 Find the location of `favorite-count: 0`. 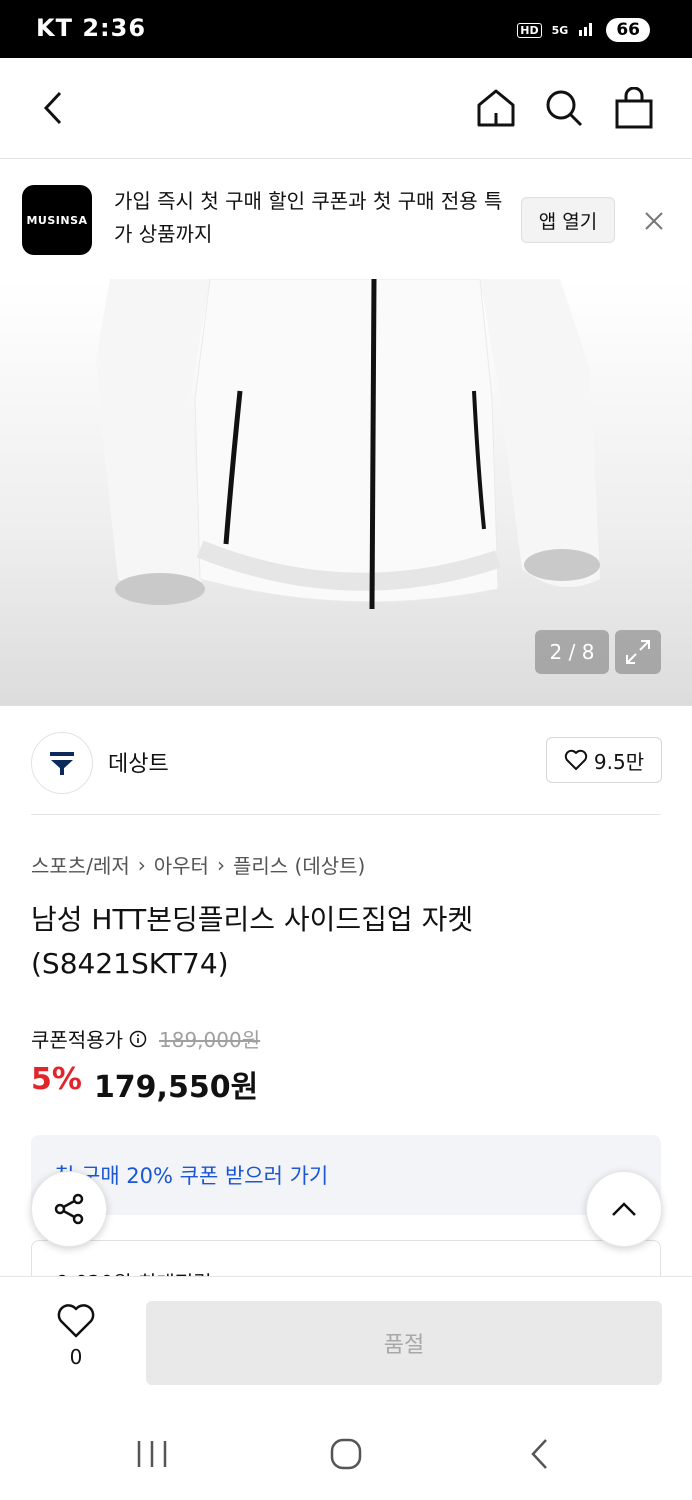

favorite-count: 0 is located at coordinates (76, 1357).